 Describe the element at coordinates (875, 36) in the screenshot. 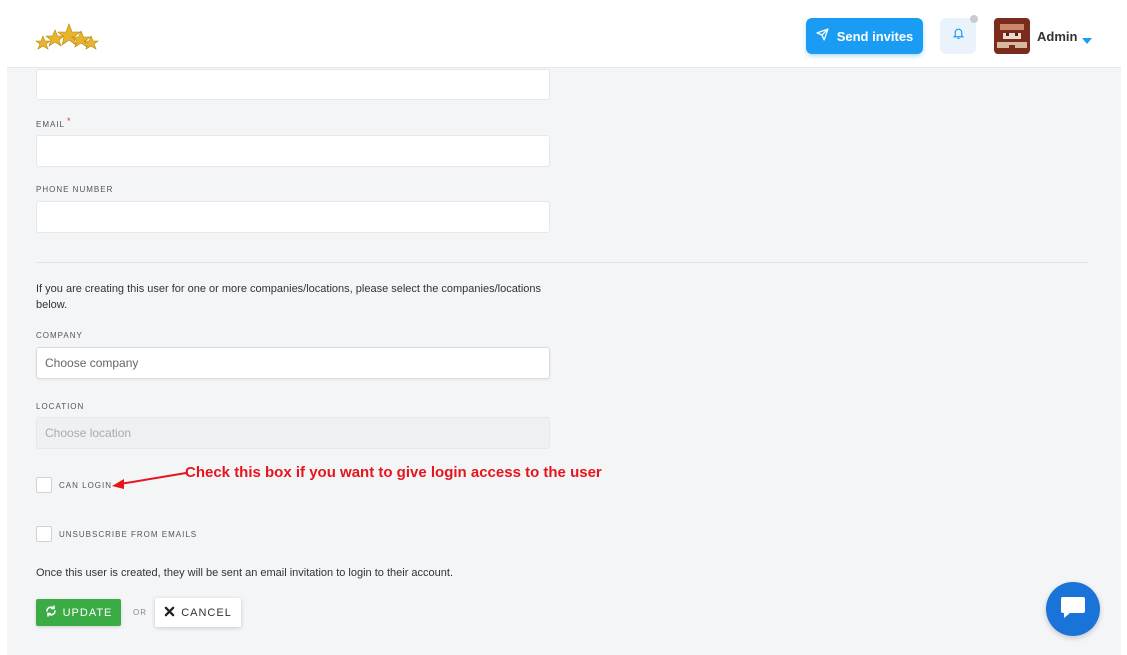

I see `send-invites-label: Send invites` at that location.